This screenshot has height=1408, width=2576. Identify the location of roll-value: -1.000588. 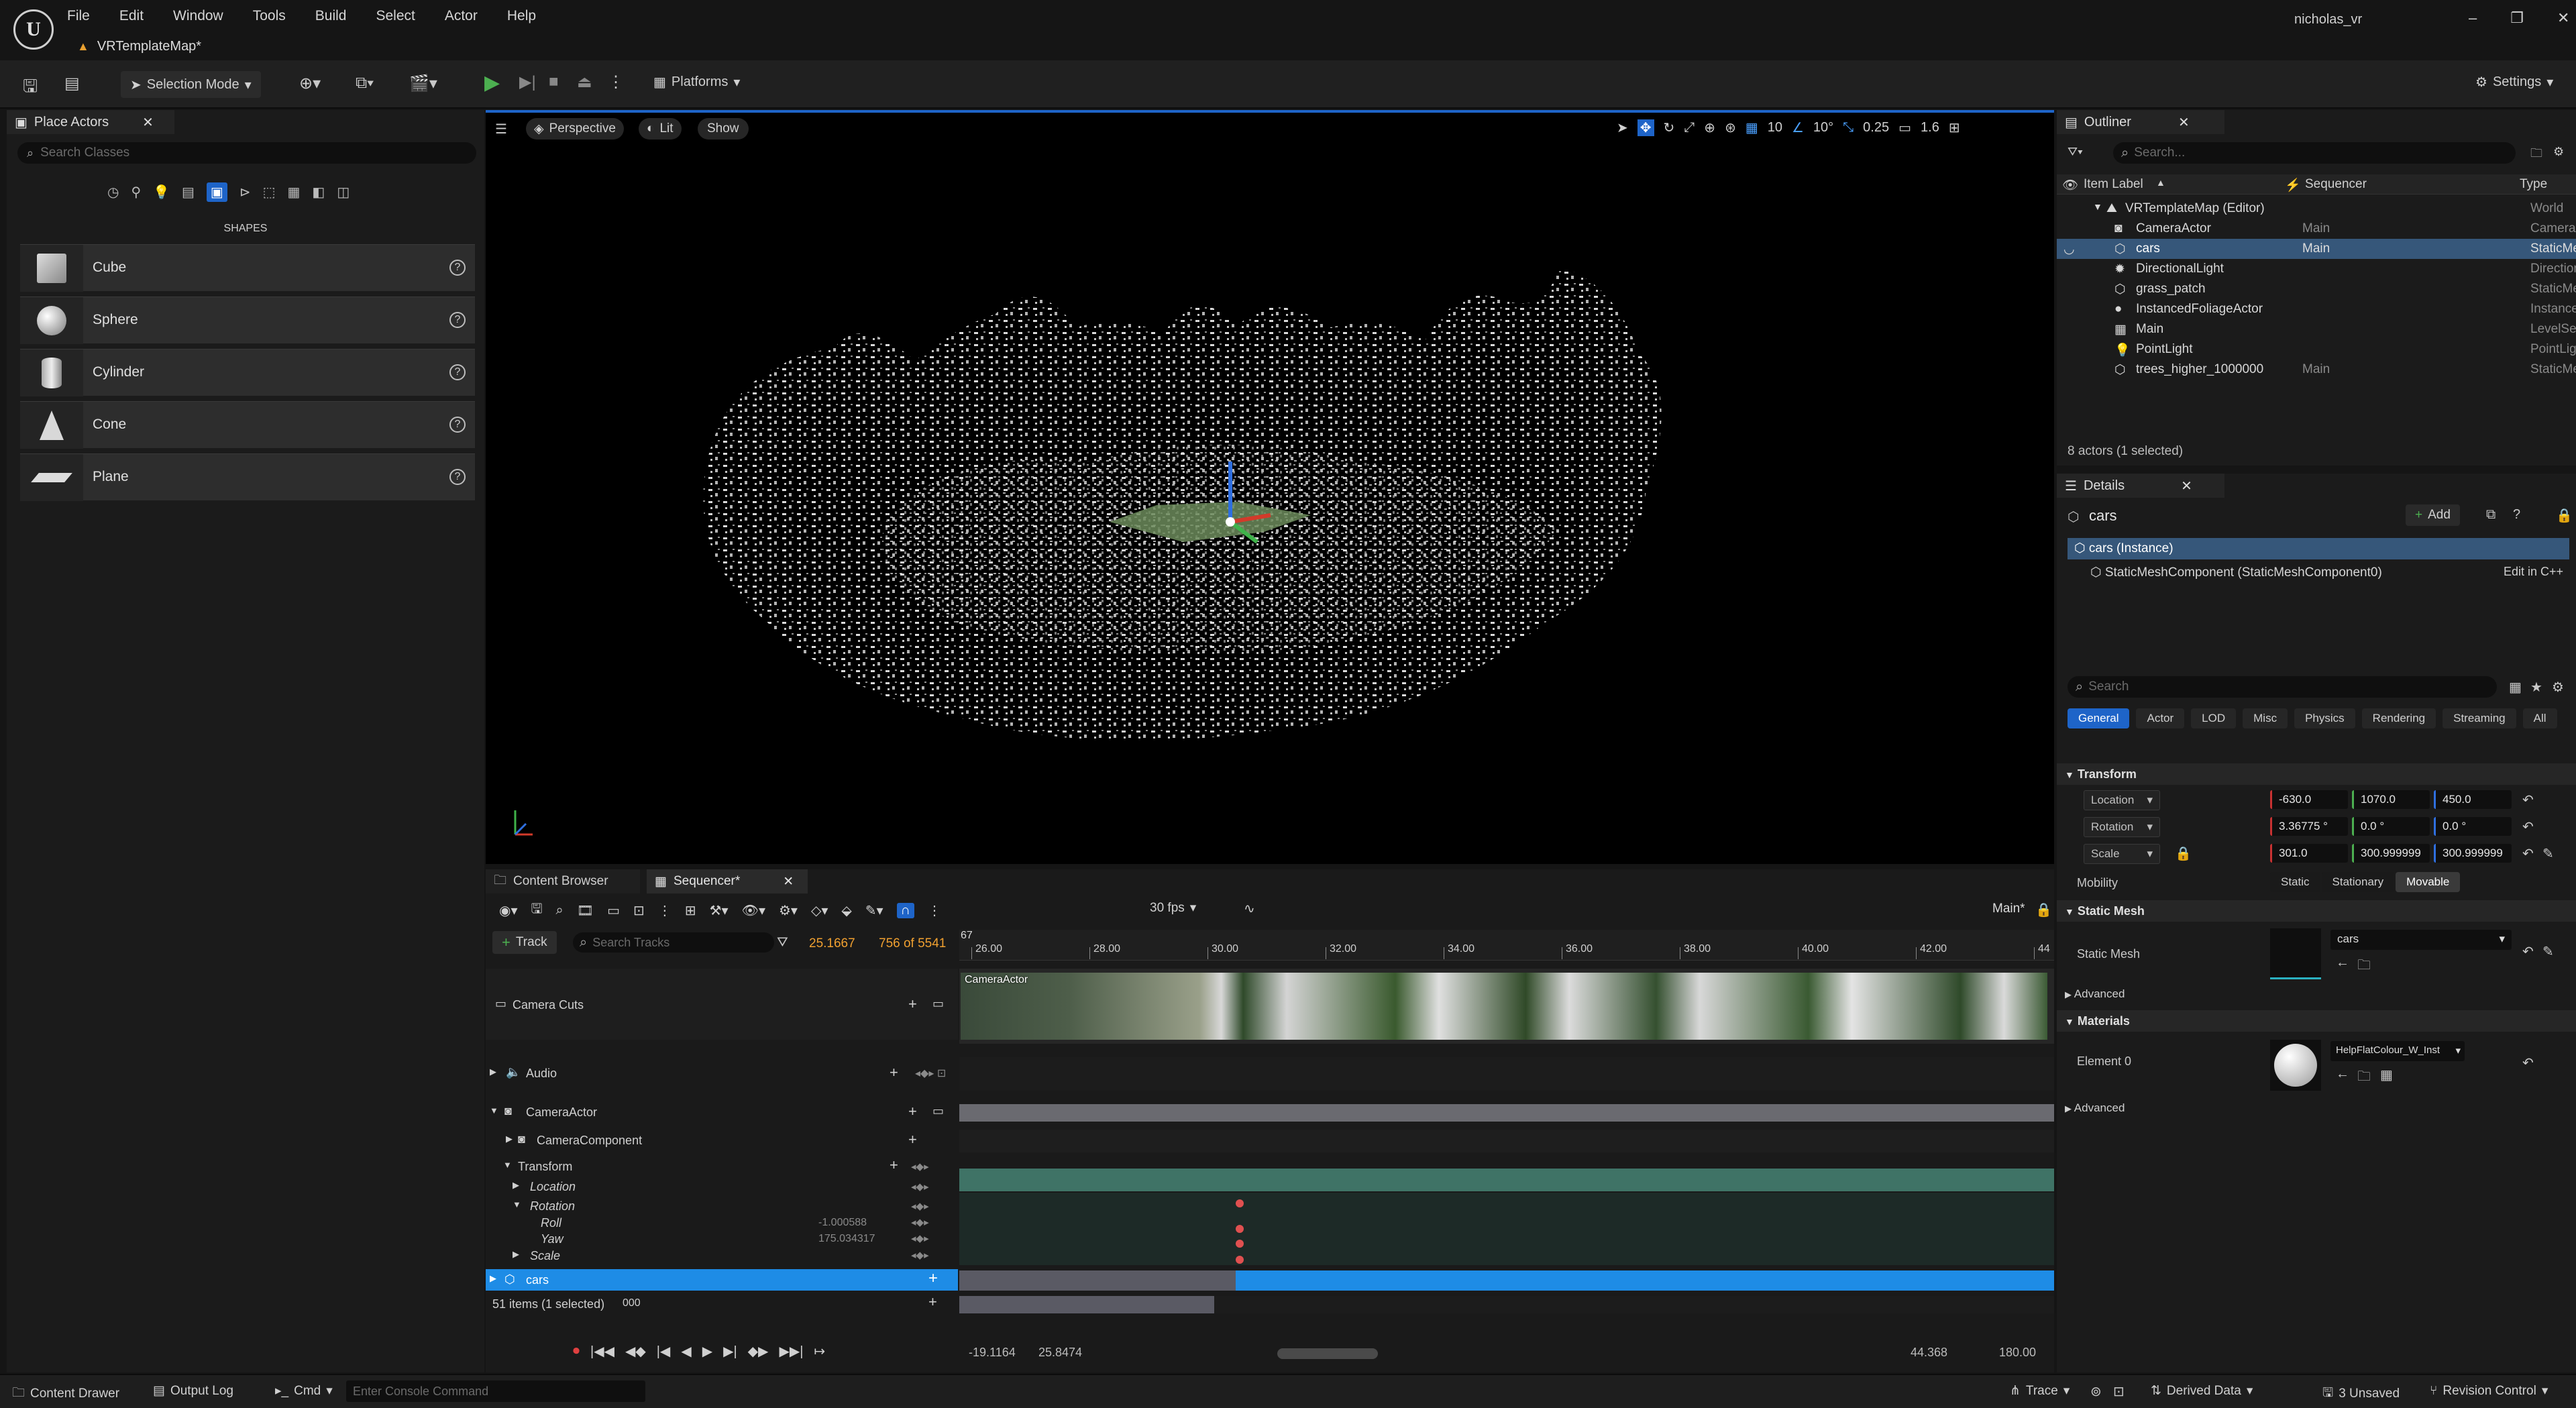
(842, 1223).